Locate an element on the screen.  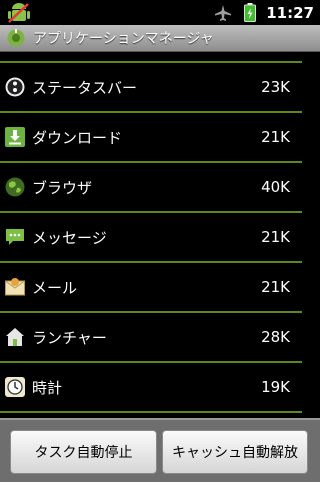
battery-icon is located at coordinates (250, 12).